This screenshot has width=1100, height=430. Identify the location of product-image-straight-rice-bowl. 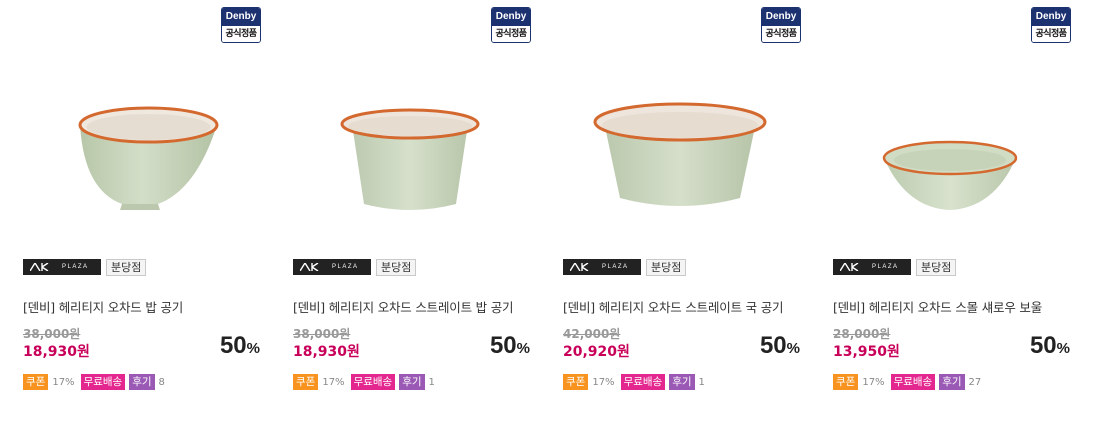
(410, 155).